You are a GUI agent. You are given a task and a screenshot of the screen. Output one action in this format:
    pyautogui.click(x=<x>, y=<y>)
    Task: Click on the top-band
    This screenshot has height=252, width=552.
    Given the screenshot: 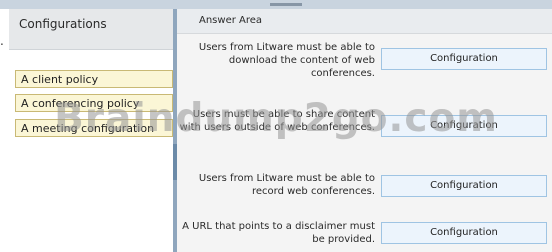 What is the action you would take?
    pyautogui.click(x=276, y=4)
    